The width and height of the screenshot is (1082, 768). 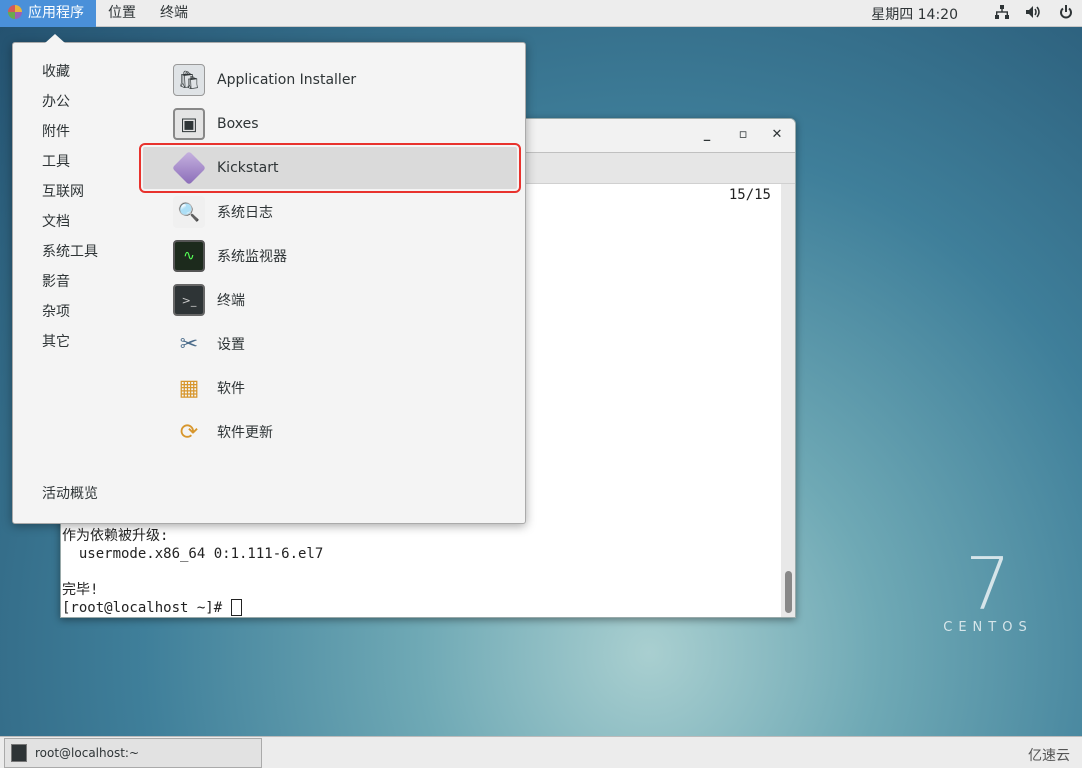 I want to click on applications-logo-icon, so click(x=15, y=11).